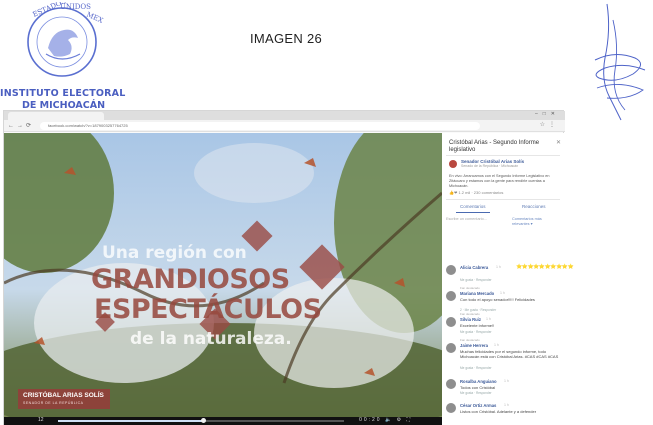 The image size is (653, 425). What do you see at coordinates (473, 212) in the screenshot?
I see `active-tab-indicator` at bounding box center [473, 212].